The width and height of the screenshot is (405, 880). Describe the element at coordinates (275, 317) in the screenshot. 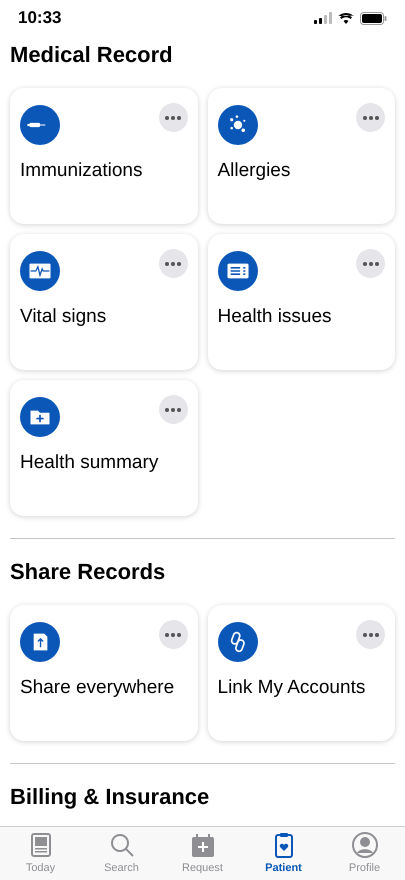

I see `card-title: Health issues` at that location.